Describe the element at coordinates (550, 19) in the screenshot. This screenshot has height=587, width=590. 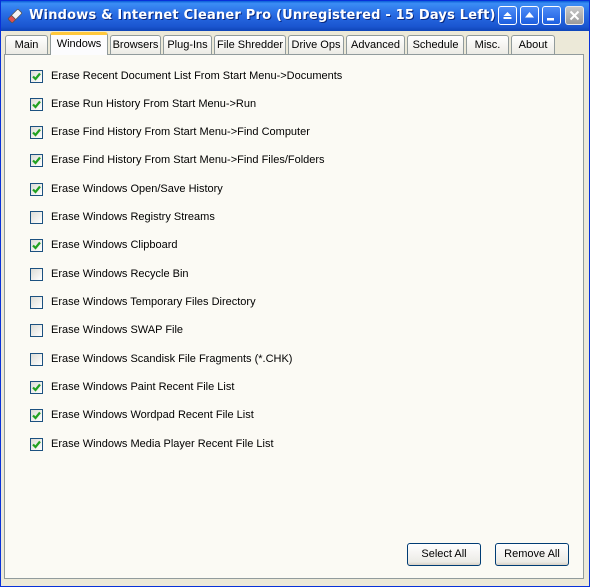
I see `minimize-icon` at that location.